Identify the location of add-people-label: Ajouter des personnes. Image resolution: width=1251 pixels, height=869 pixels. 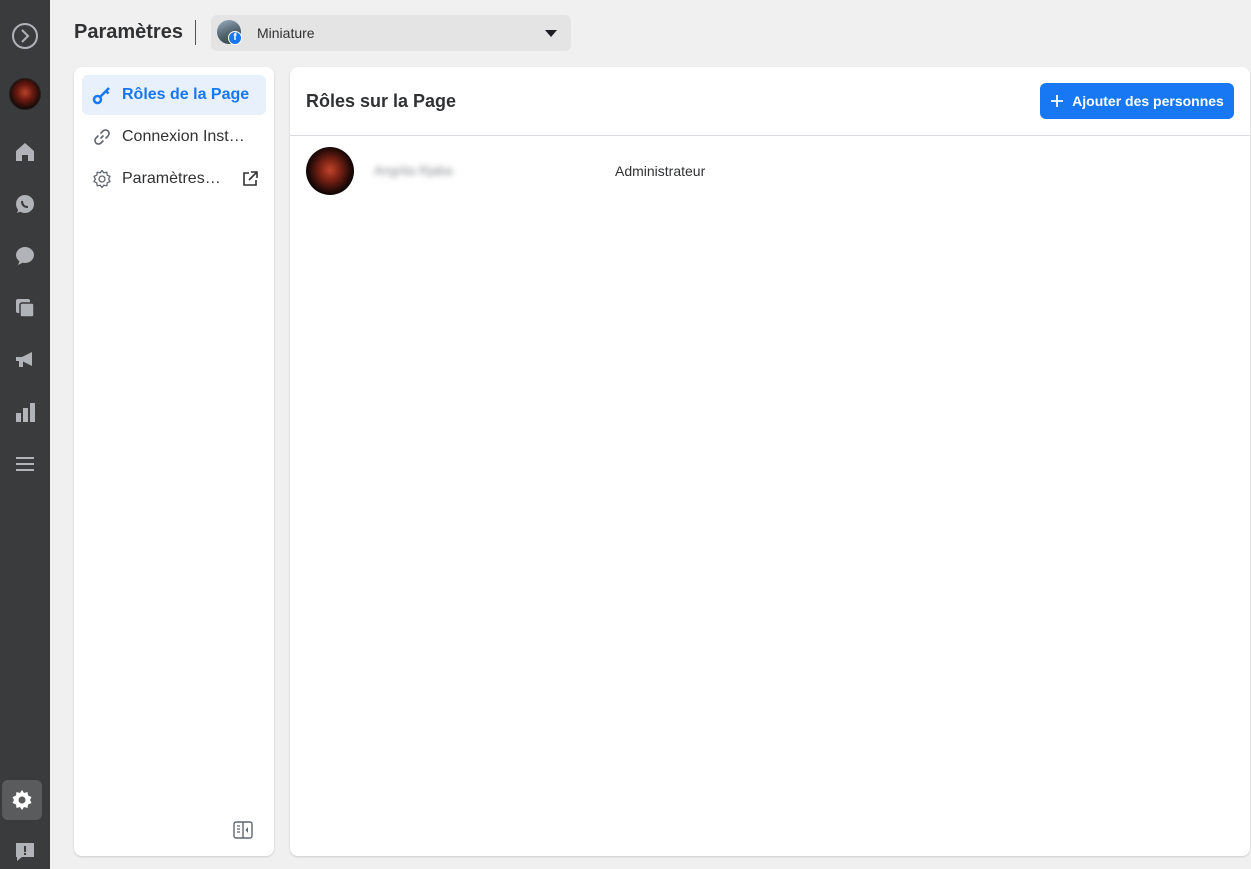
(1148, 101).